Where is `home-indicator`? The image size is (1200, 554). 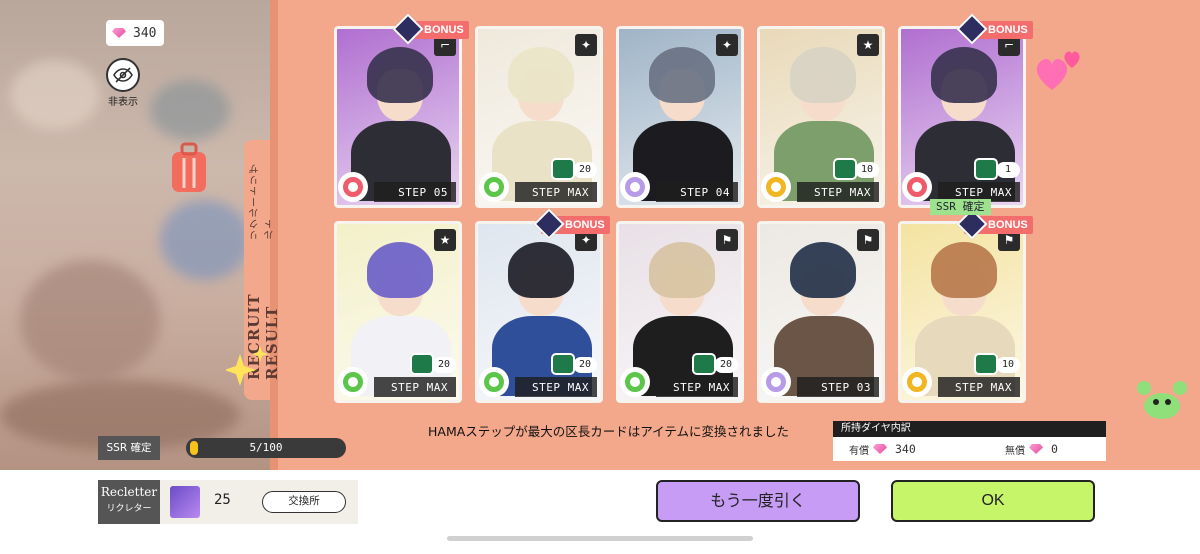 home-indicator is located at coordinates (600, 538).